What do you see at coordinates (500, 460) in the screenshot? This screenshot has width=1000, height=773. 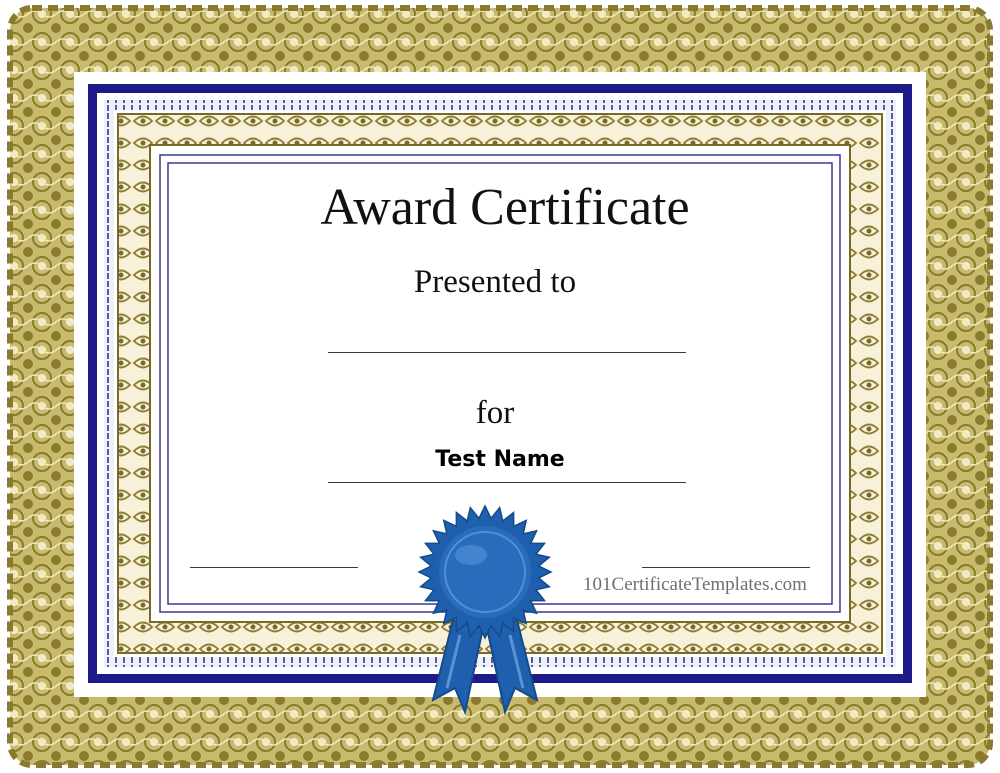 I see `recipient-name: Test Name` at bounding box center [500, 460].